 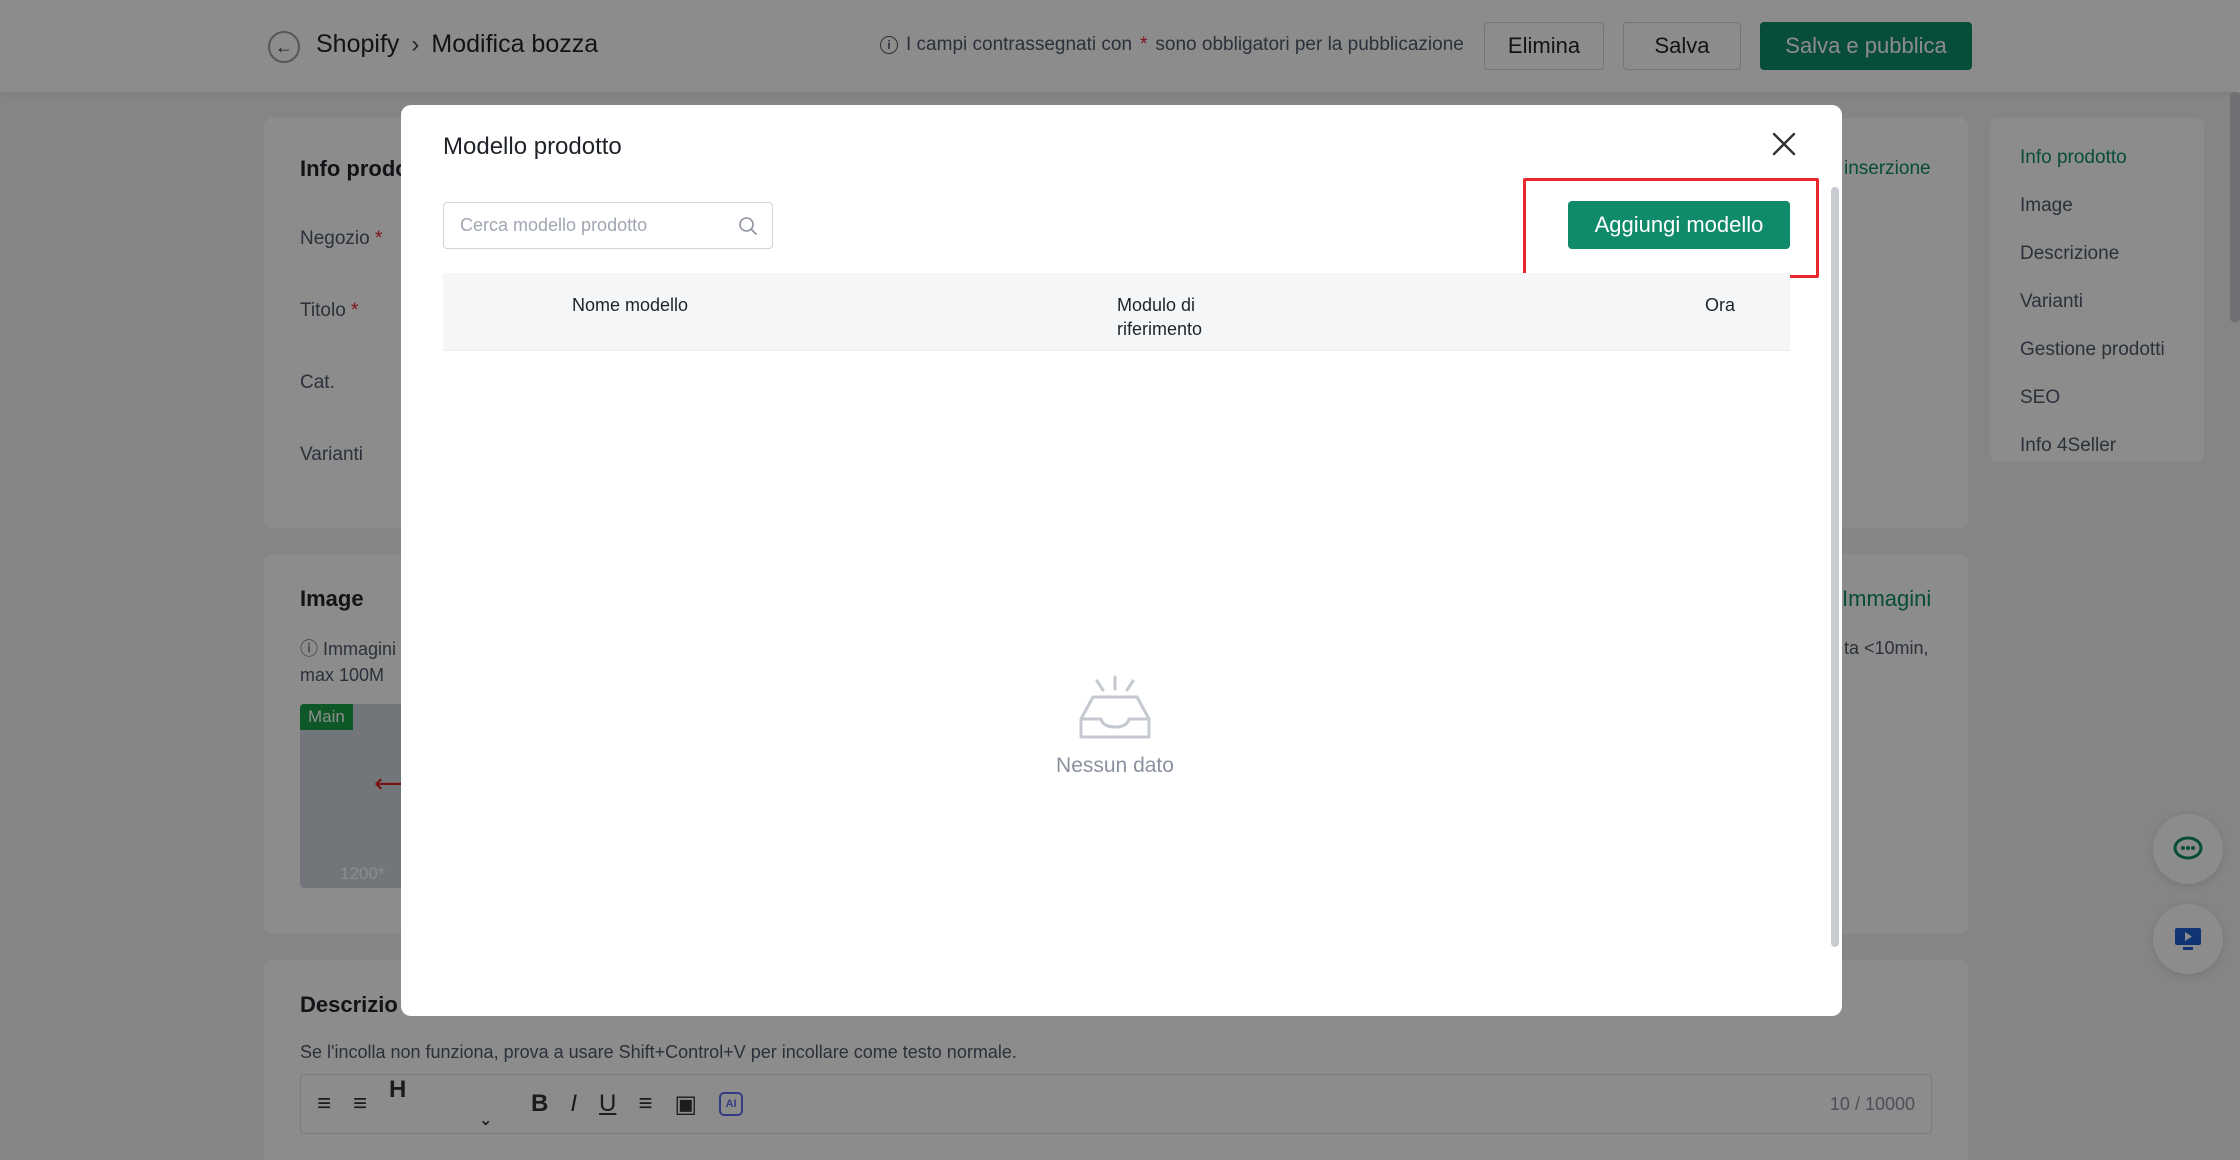 What do you see at coordinates (630, 305) in the screenshot?
I see `column-header-template-name: Nome modello` at bounding box center [630, 305].